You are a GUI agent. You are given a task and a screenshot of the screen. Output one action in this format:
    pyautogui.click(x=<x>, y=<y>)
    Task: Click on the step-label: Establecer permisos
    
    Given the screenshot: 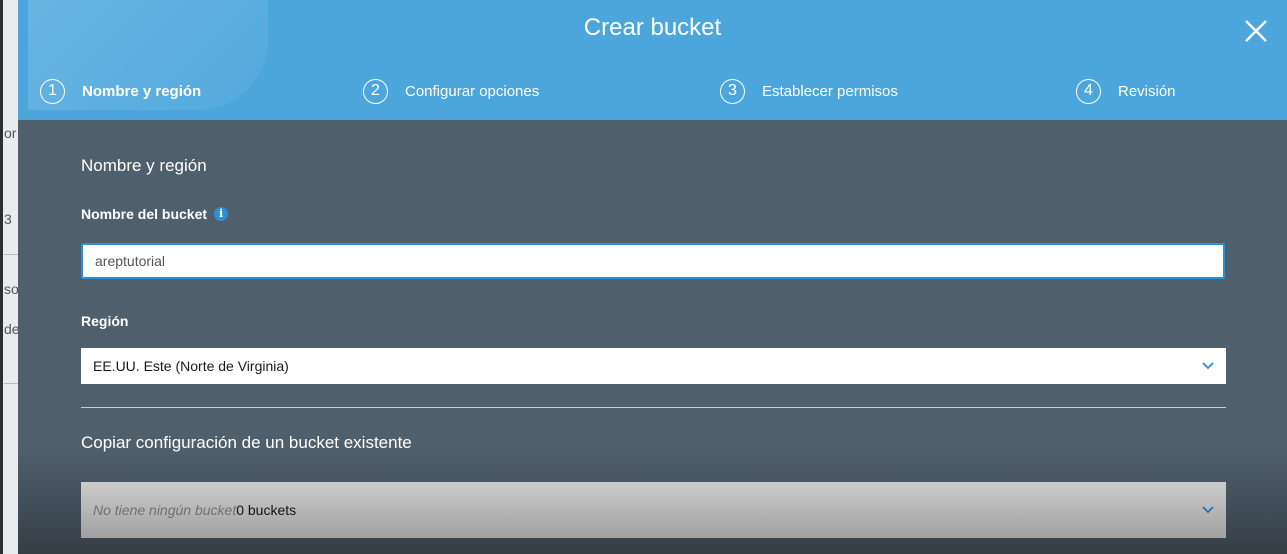 What is the action you would take?
    pyautogui.click(x=830, y=91)
    